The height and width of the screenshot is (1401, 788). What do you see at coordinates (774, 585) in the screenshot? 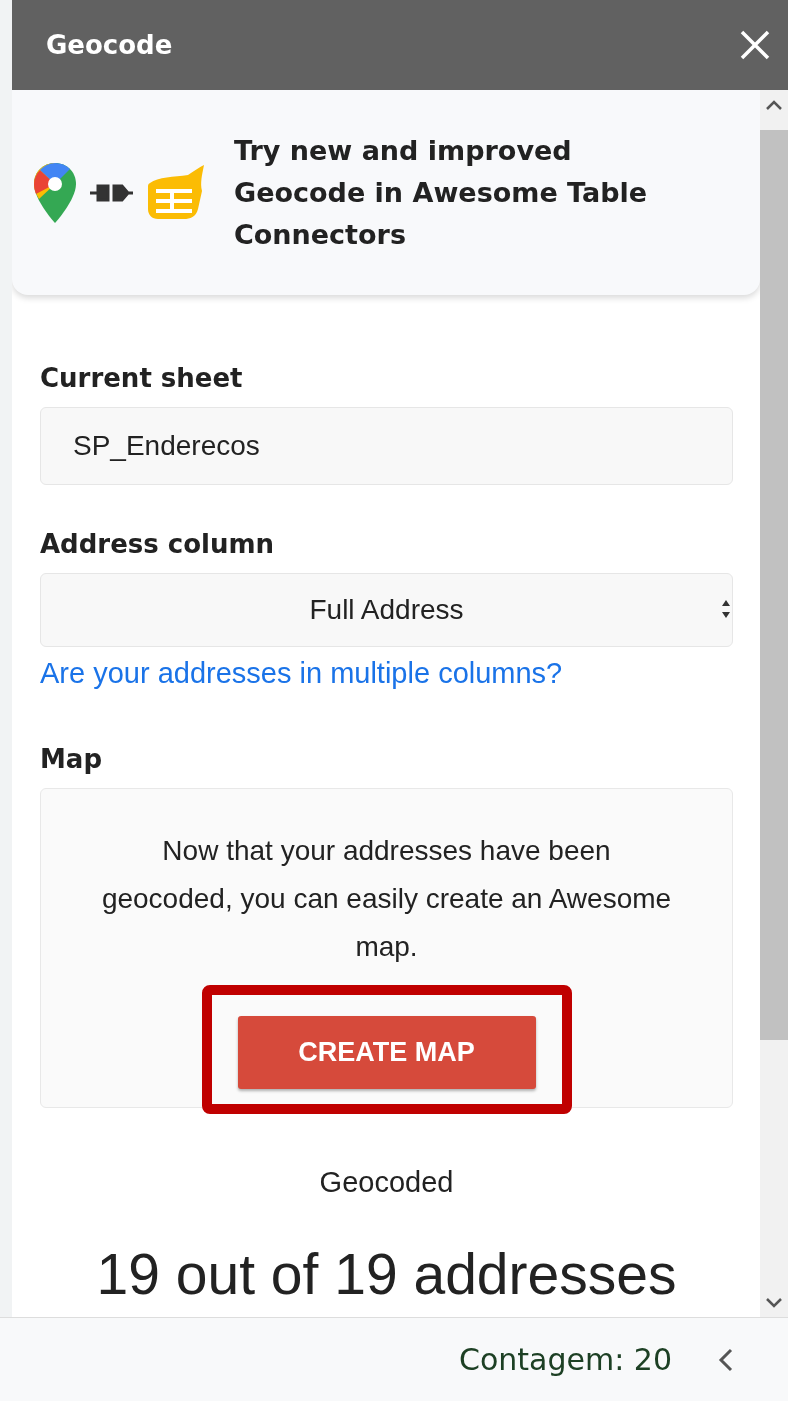
I see `scrollbar-thumb` at bounding box center [774, 585].